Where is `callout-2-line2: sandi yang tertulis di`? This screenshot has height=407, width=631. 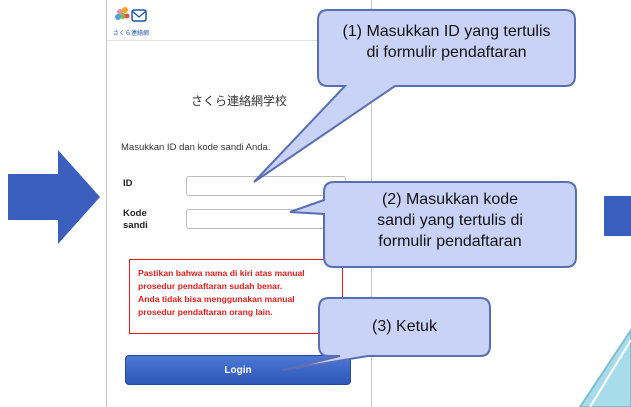
callout-2-line2: sandi yang tertulis di is located at coordinates (450, 220).